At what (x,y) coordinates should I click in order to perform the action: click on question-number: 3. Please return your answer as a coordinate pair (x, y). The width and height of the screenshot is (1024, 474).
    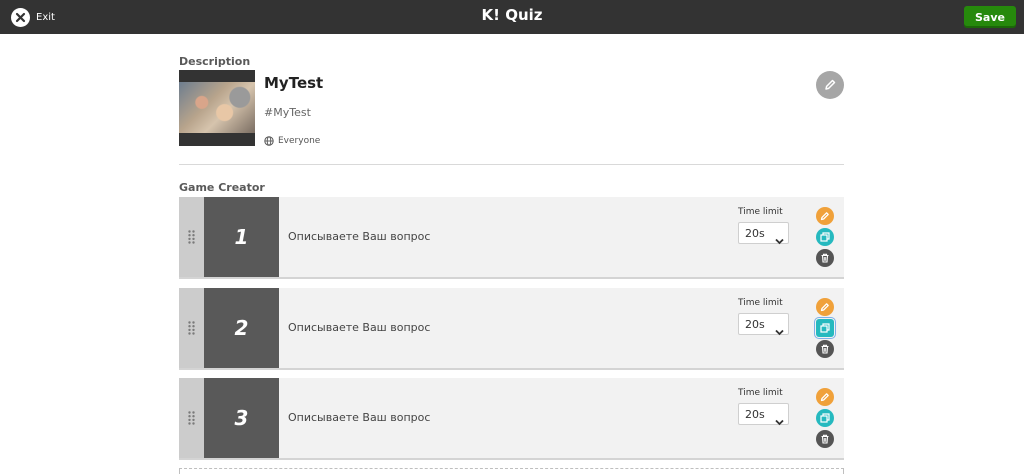
    Looking at the image, I should click on (241, 418).